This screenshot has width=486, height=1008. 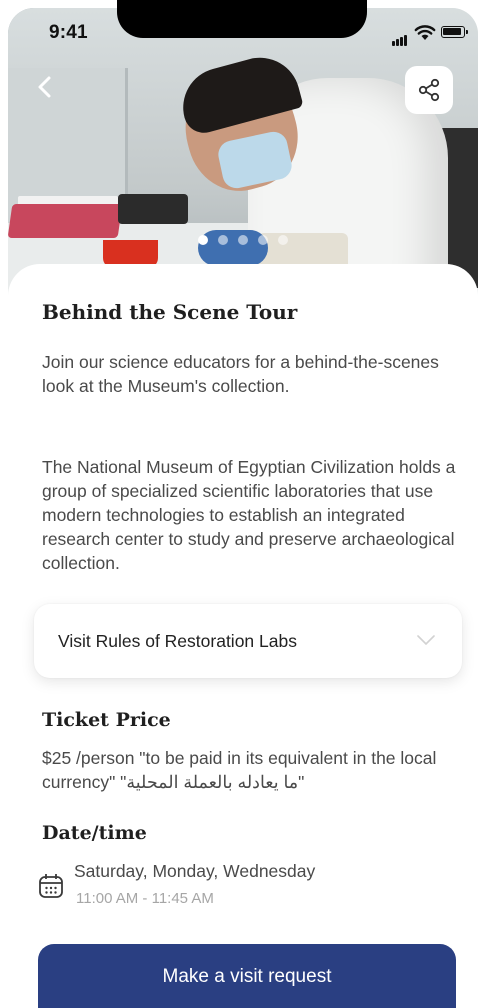 What do you see at coordinates (145, 898) in the screenshot?
I see `schedule-hours: 11:00 AM - 11:45 AM` at bounding box center [145, 898].